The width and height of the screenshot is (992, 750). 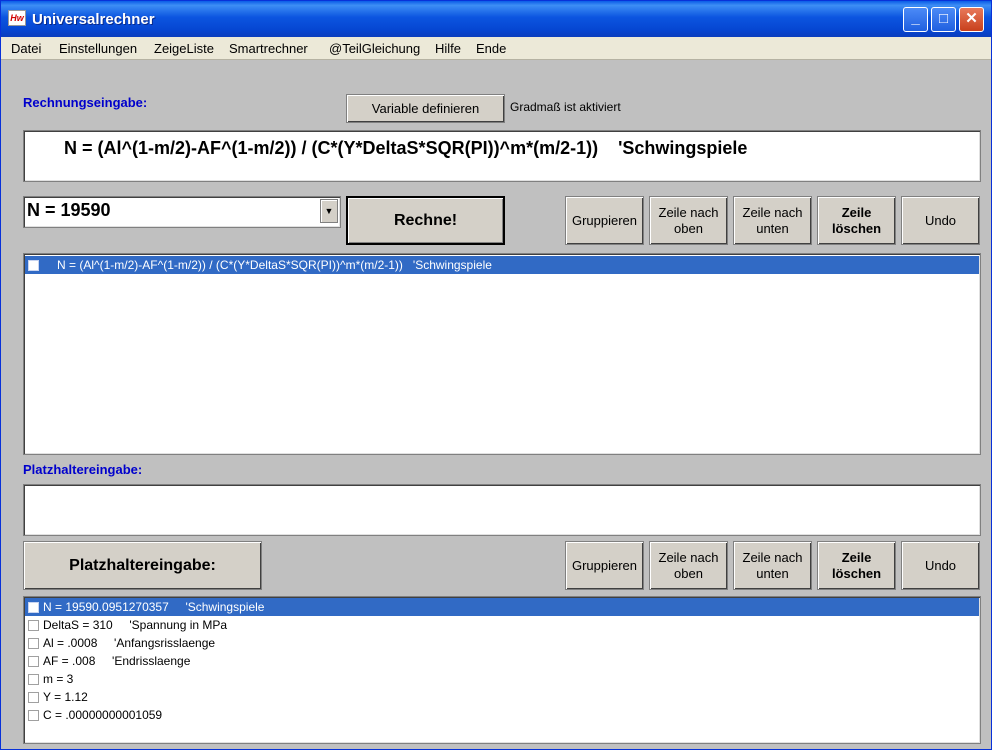 What do you see at coordinates (26, 48) in the screenshot?
I see `menu-datei: Datei` at bounding box center [26, 48].